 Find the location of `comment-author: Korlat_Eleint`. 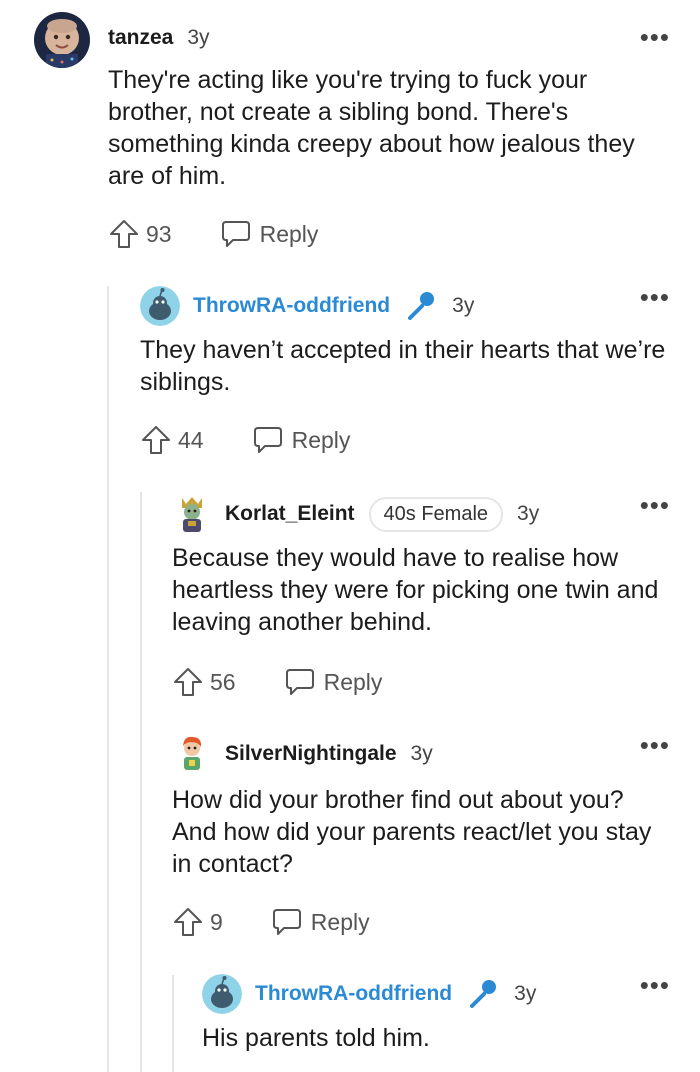

comment-author: Korlat_Eleint is located at coordinates (290, 514).